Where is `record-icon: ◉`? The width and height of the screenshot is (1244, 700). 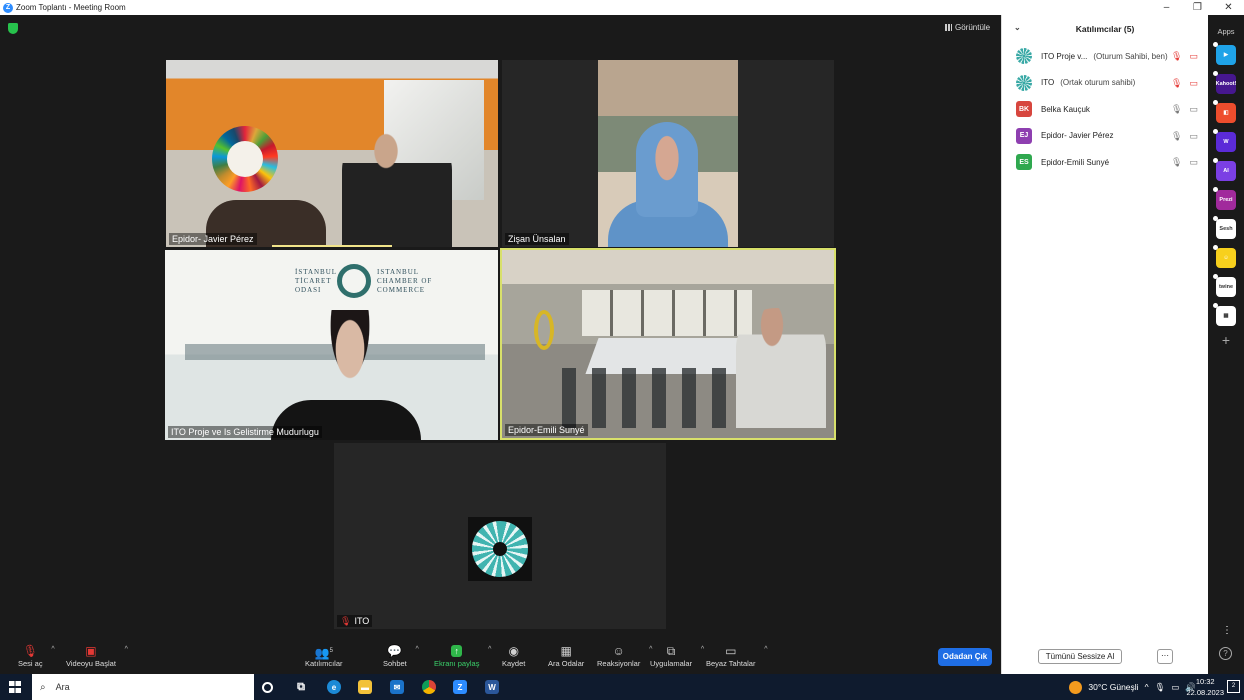 record-icon: ◉ is located at coordinates (513, 651).